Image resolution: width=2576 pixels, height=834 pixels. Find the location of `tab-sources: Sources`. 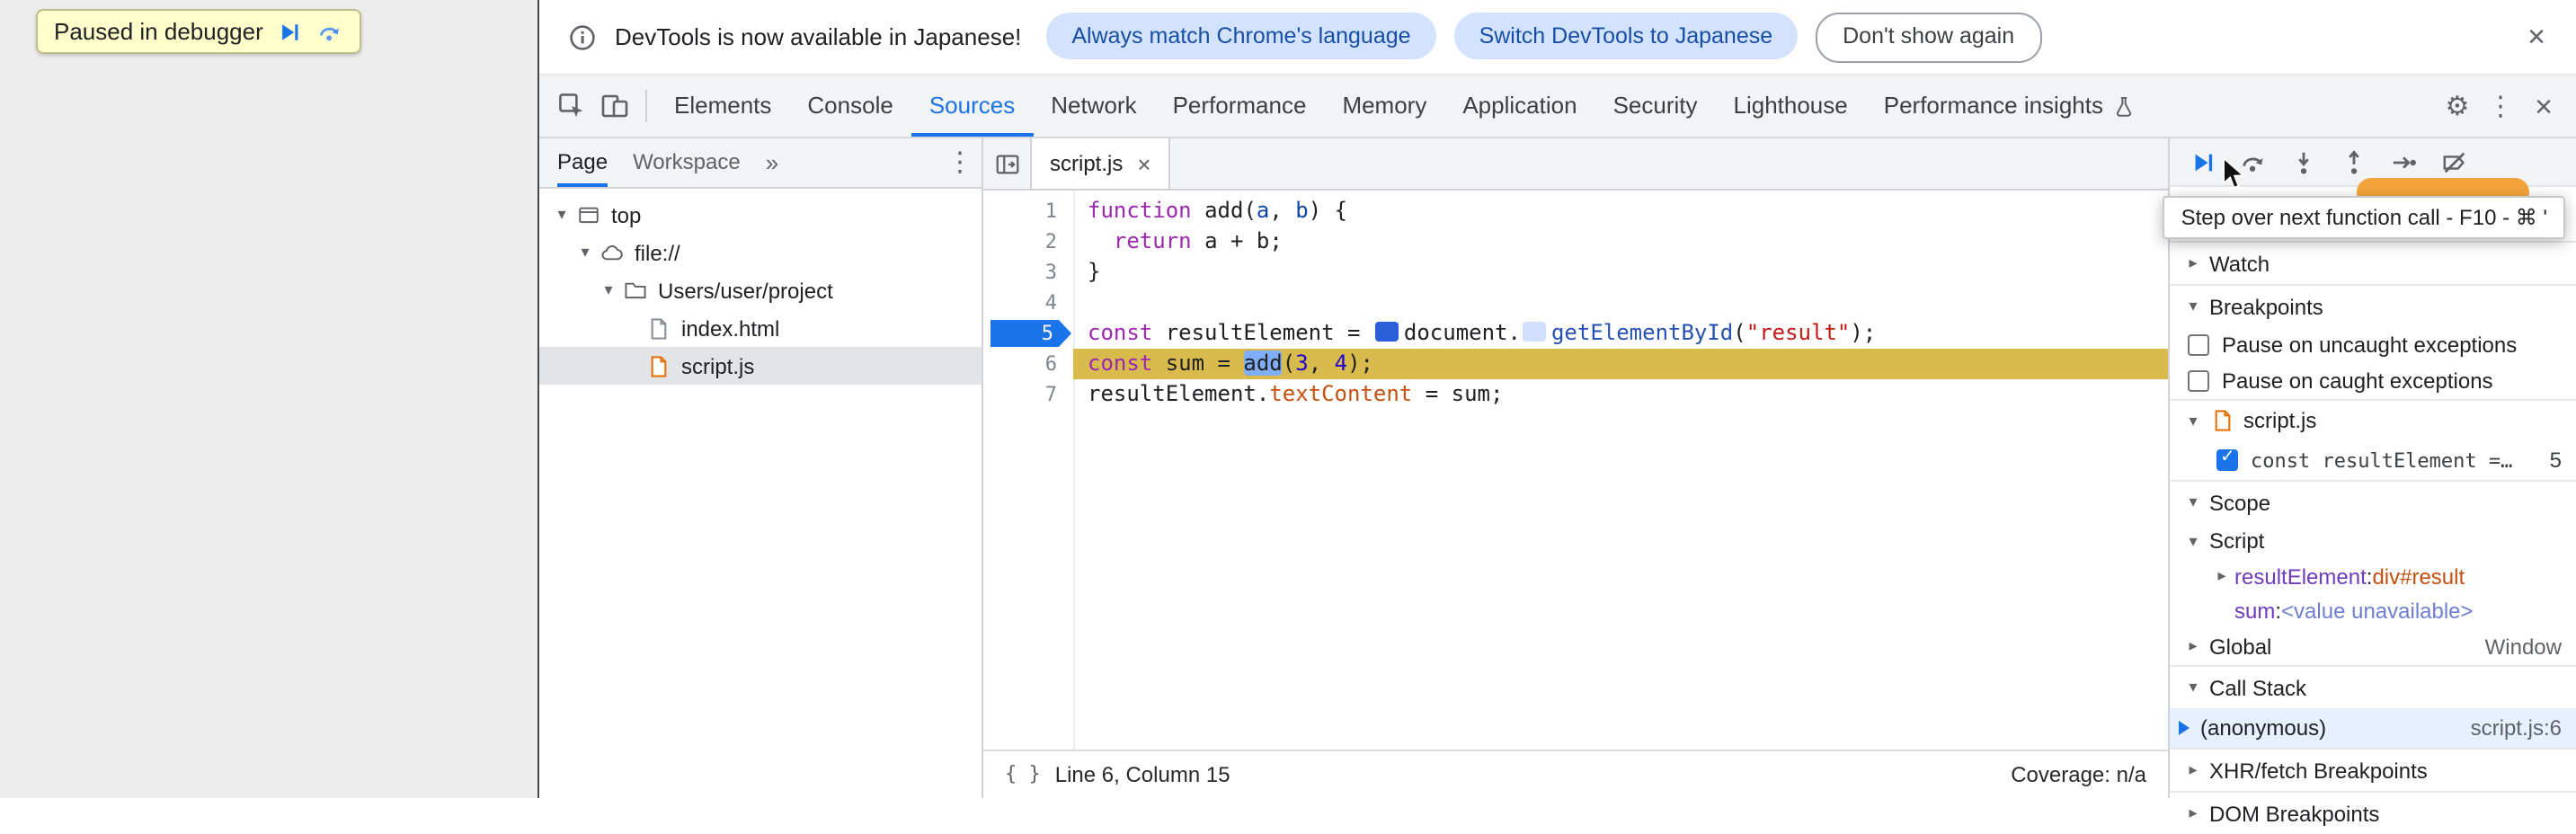

tab-sources: Sources is located at coordinates (972, 106).